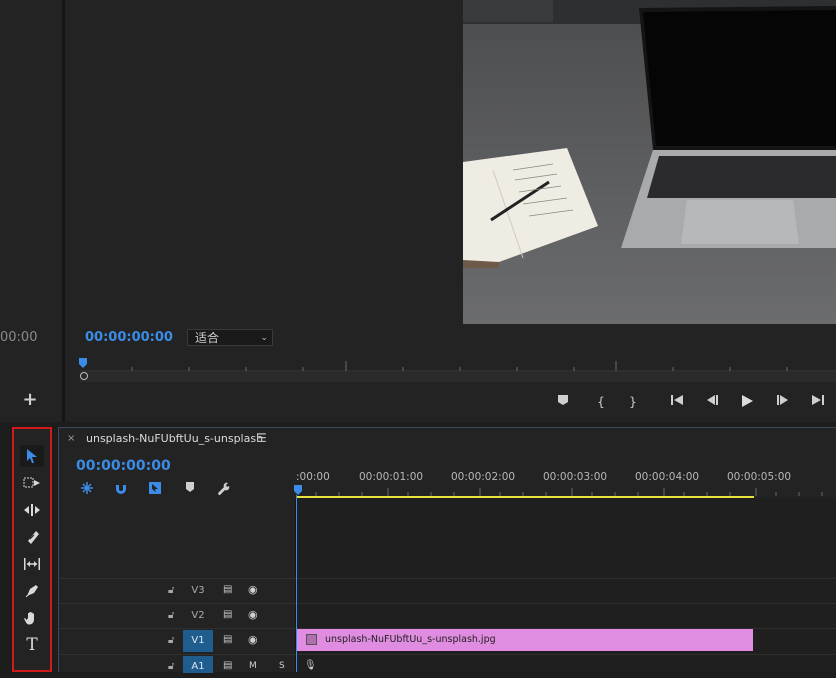  I want to click on play-icon, so click(747, 401).